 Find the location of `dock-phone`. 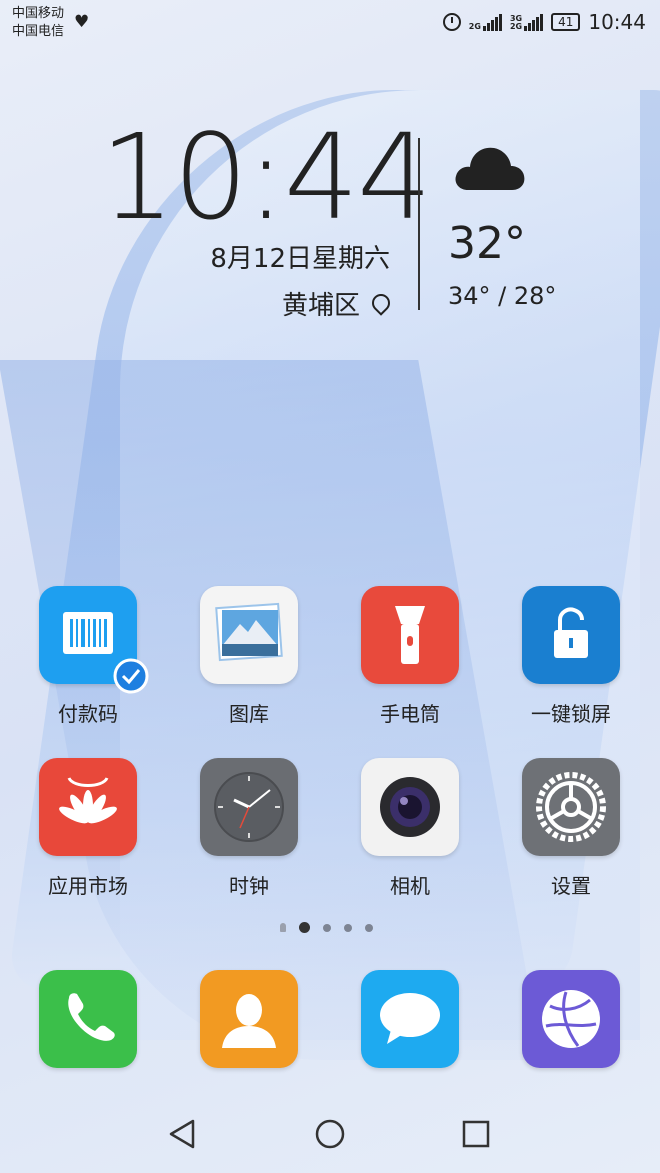

dock-phone is located at coordinates (88, 1019).